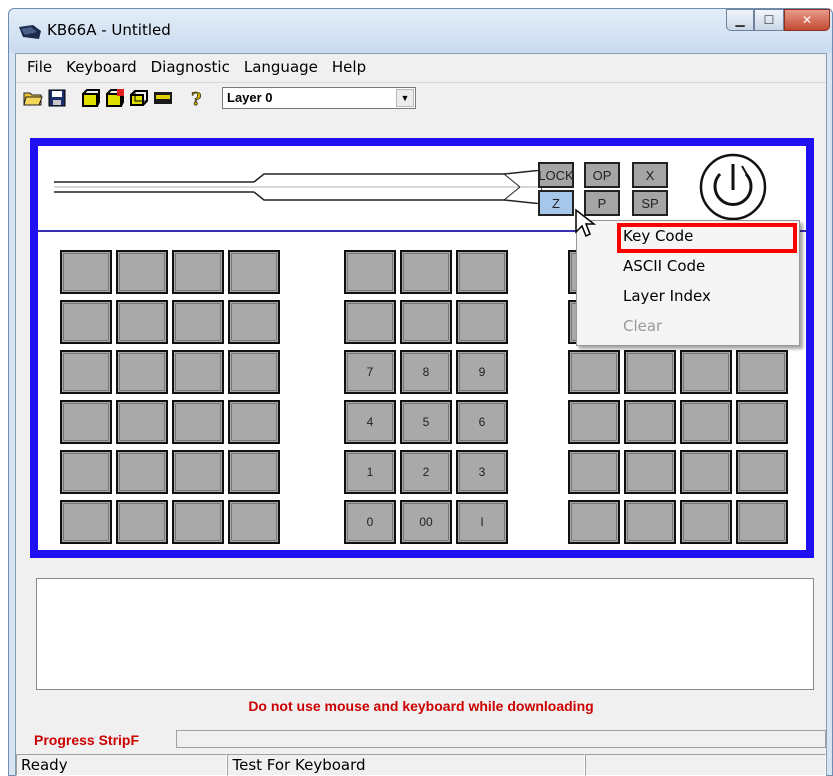 This screenshot has height=776, width=833. Describe the element at coordinates (667, 296) in the screenshot. I see `menu-item-layer-index: Layer Index` at that location.